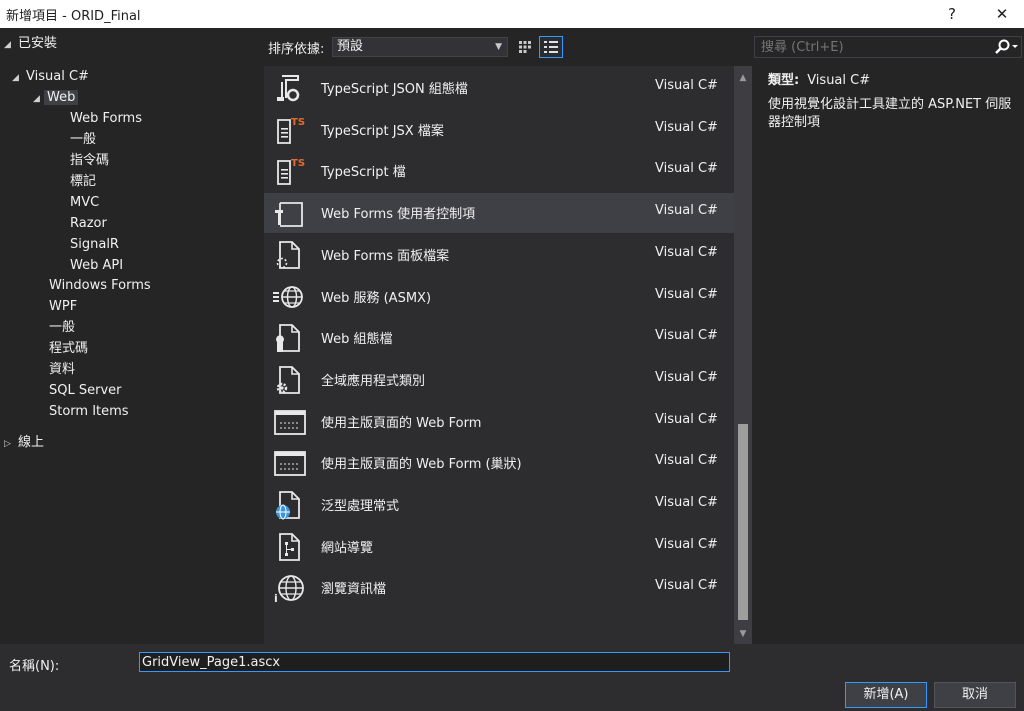 The height and width of the screenshot is (711, 1024). What do you see at coordinates (499, 297) in the screenshot?
I see `template-row: Web 服務 (ASMX) Visual C#` at bounding box center [499, 297].